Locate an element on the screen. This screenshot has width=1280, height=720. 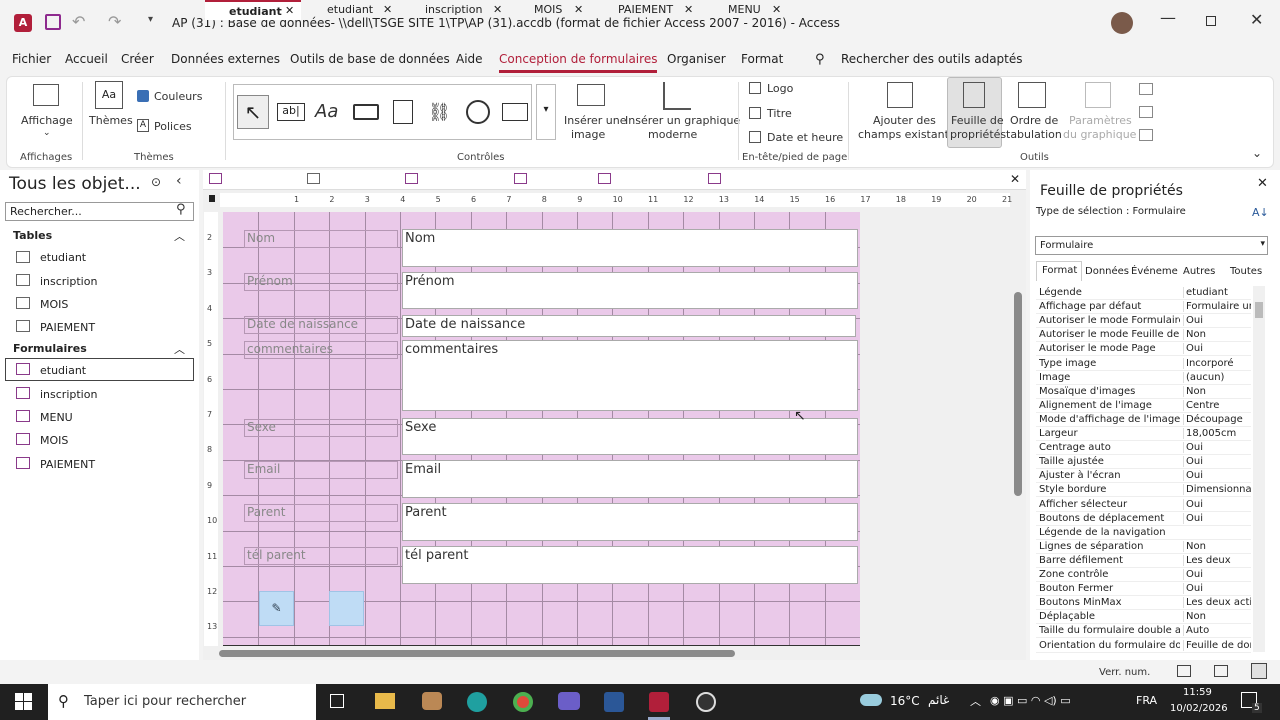
field-textbox: Email is located at coordinates (630, 479).